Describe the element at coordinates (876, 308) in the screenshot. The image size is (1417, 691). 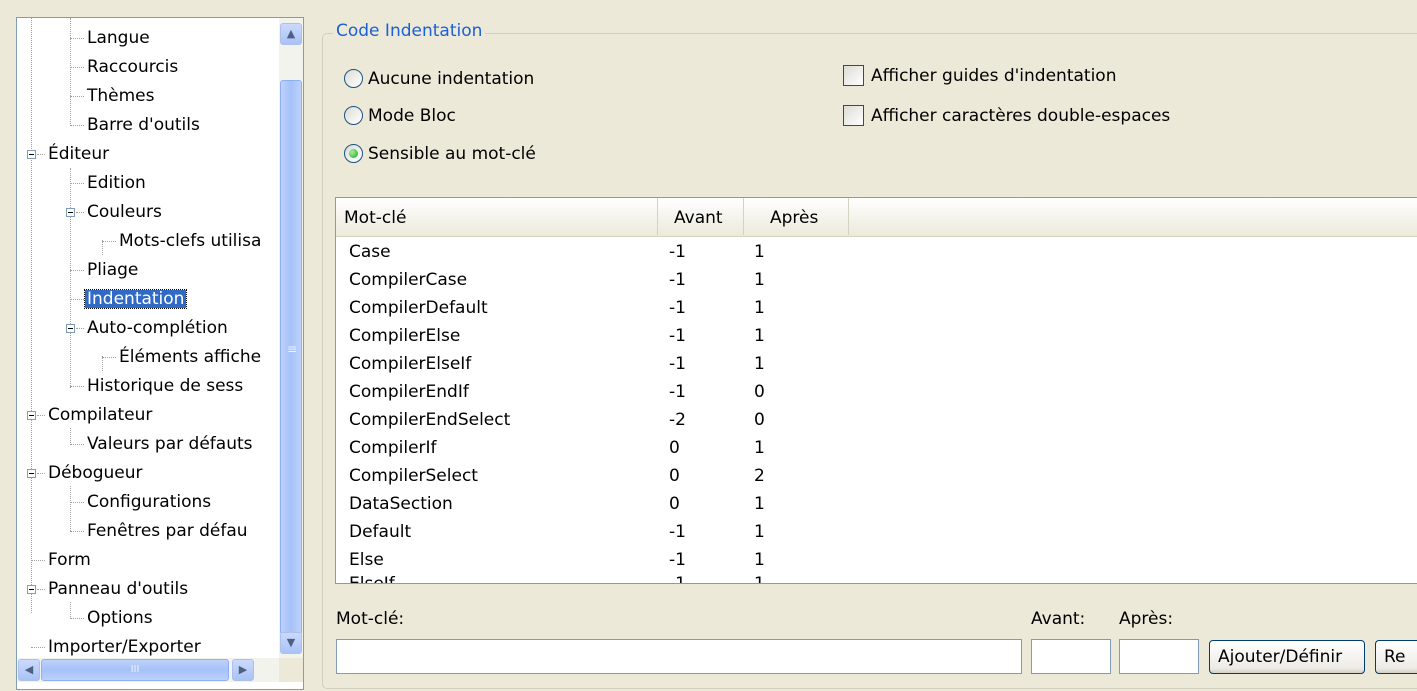
I see `list-row: CompilerDefault -1 1` at that location.